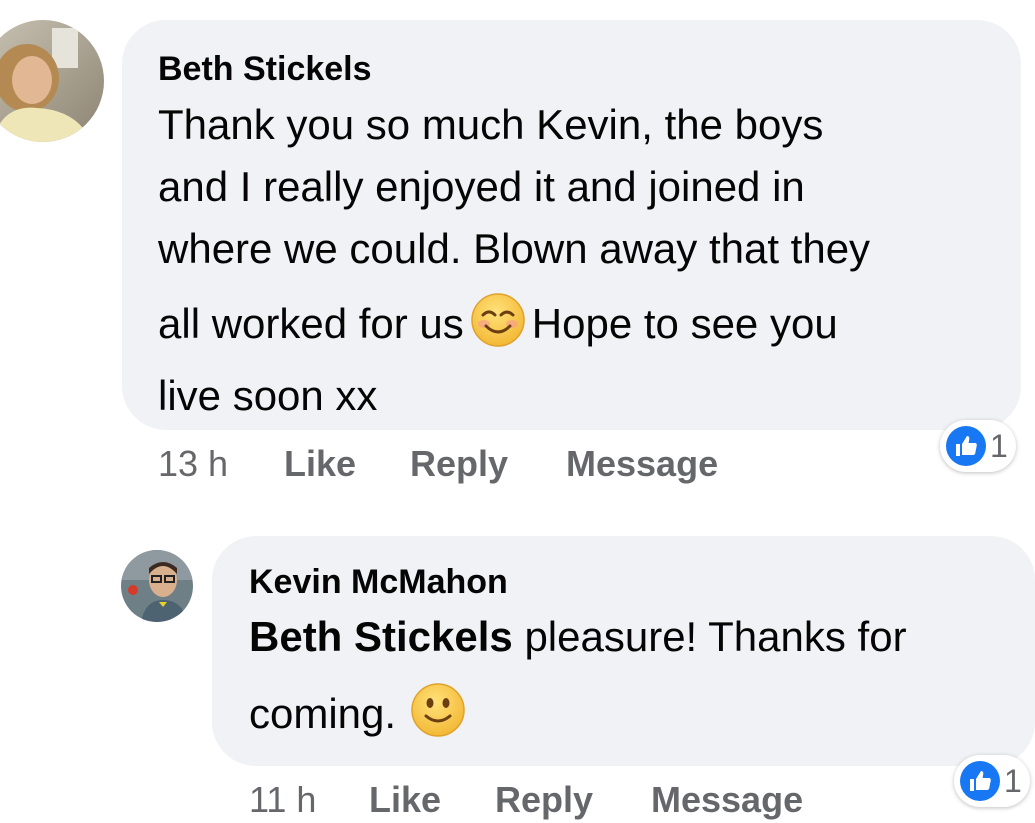 The image size is (1035, 823). What do you see at coordinates (709, 636) in the screenshot?
I see `comment-text-segment: pleasure! Thanks for` at bounding box center [709, 636].